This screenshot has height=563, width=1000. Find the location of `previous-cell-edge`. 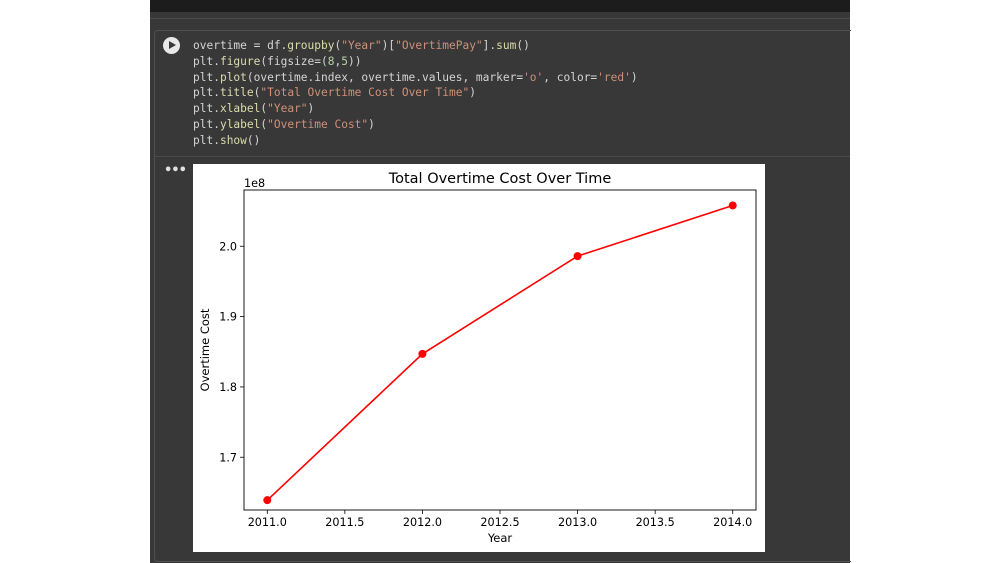

previous-cell-edge is located at coordinates (500, 6).